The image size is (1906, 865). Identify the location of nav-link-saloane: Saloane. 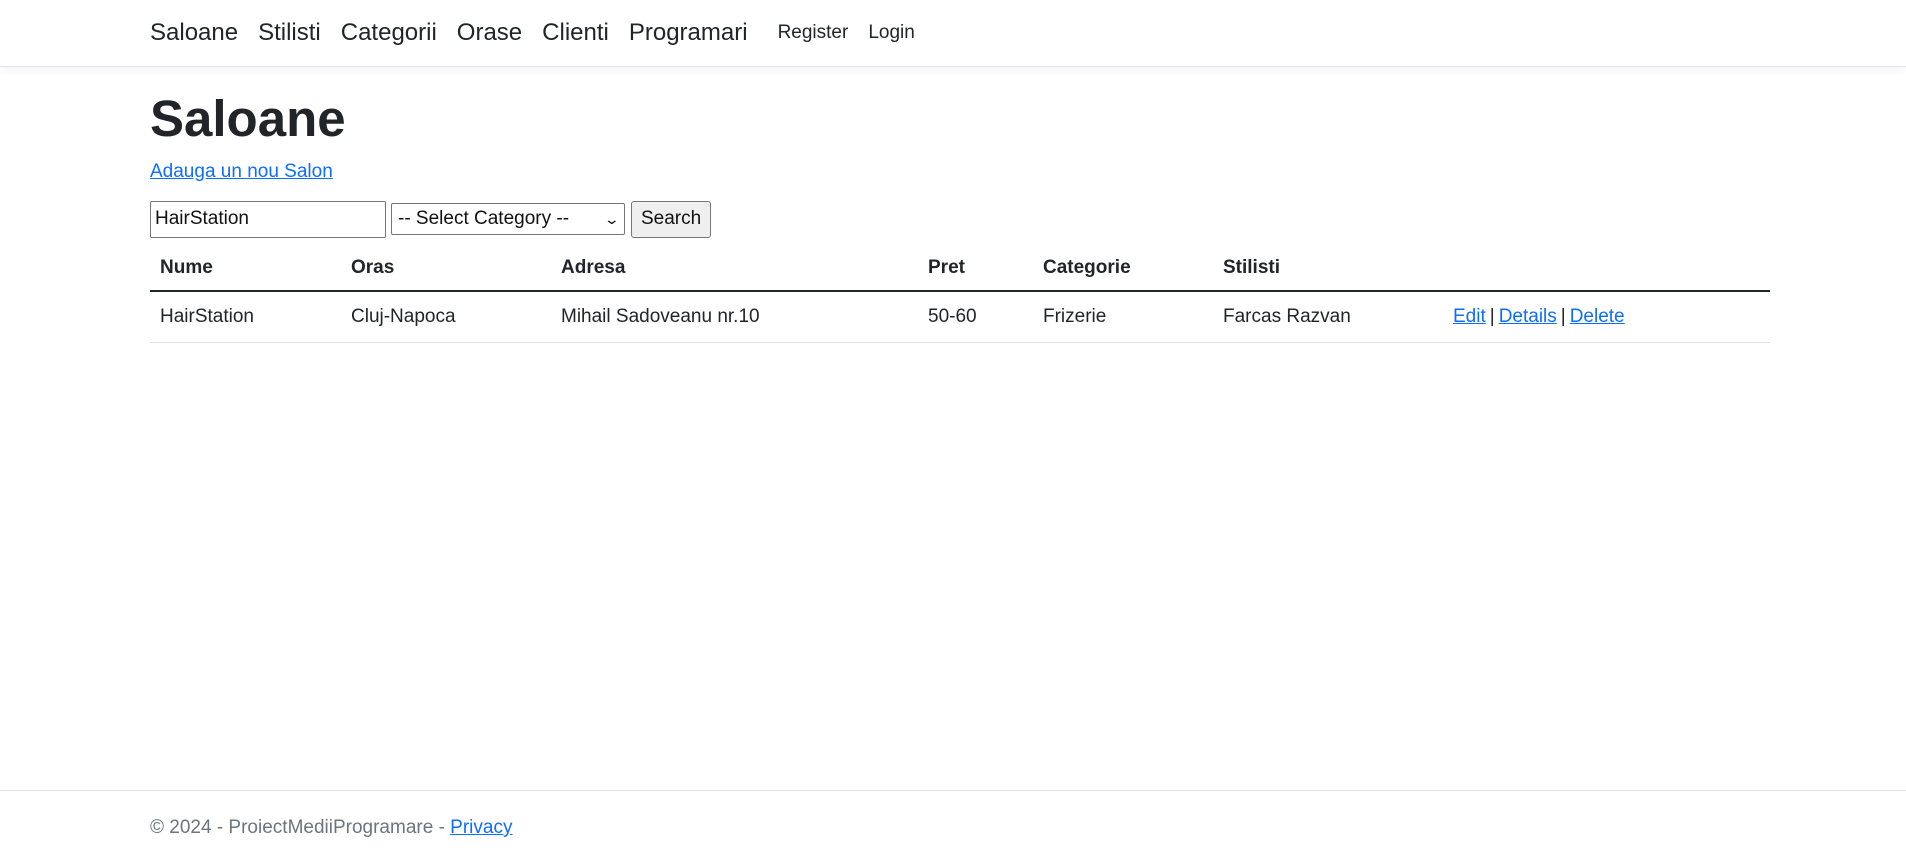
(194, 33).